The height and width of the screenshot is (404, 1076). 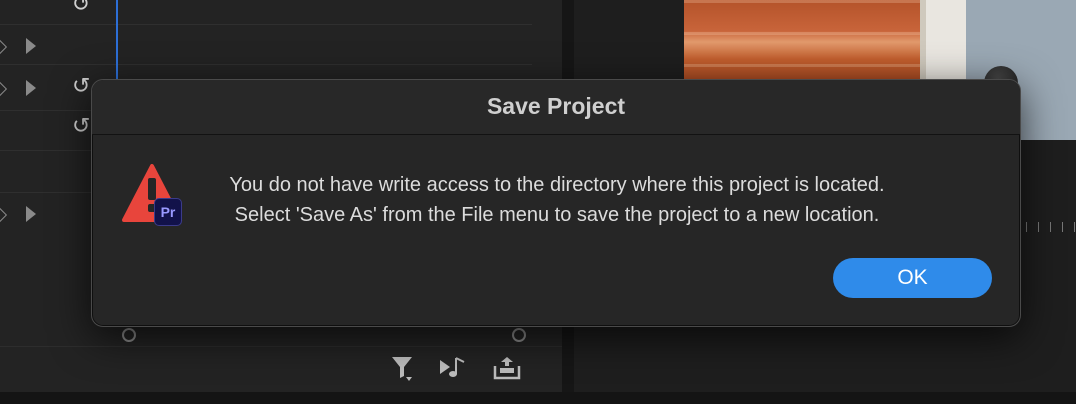 What do you see at coordinates (538, 398) in the screenshot?
I see `footer-strip` at bounding box center [538, 398].